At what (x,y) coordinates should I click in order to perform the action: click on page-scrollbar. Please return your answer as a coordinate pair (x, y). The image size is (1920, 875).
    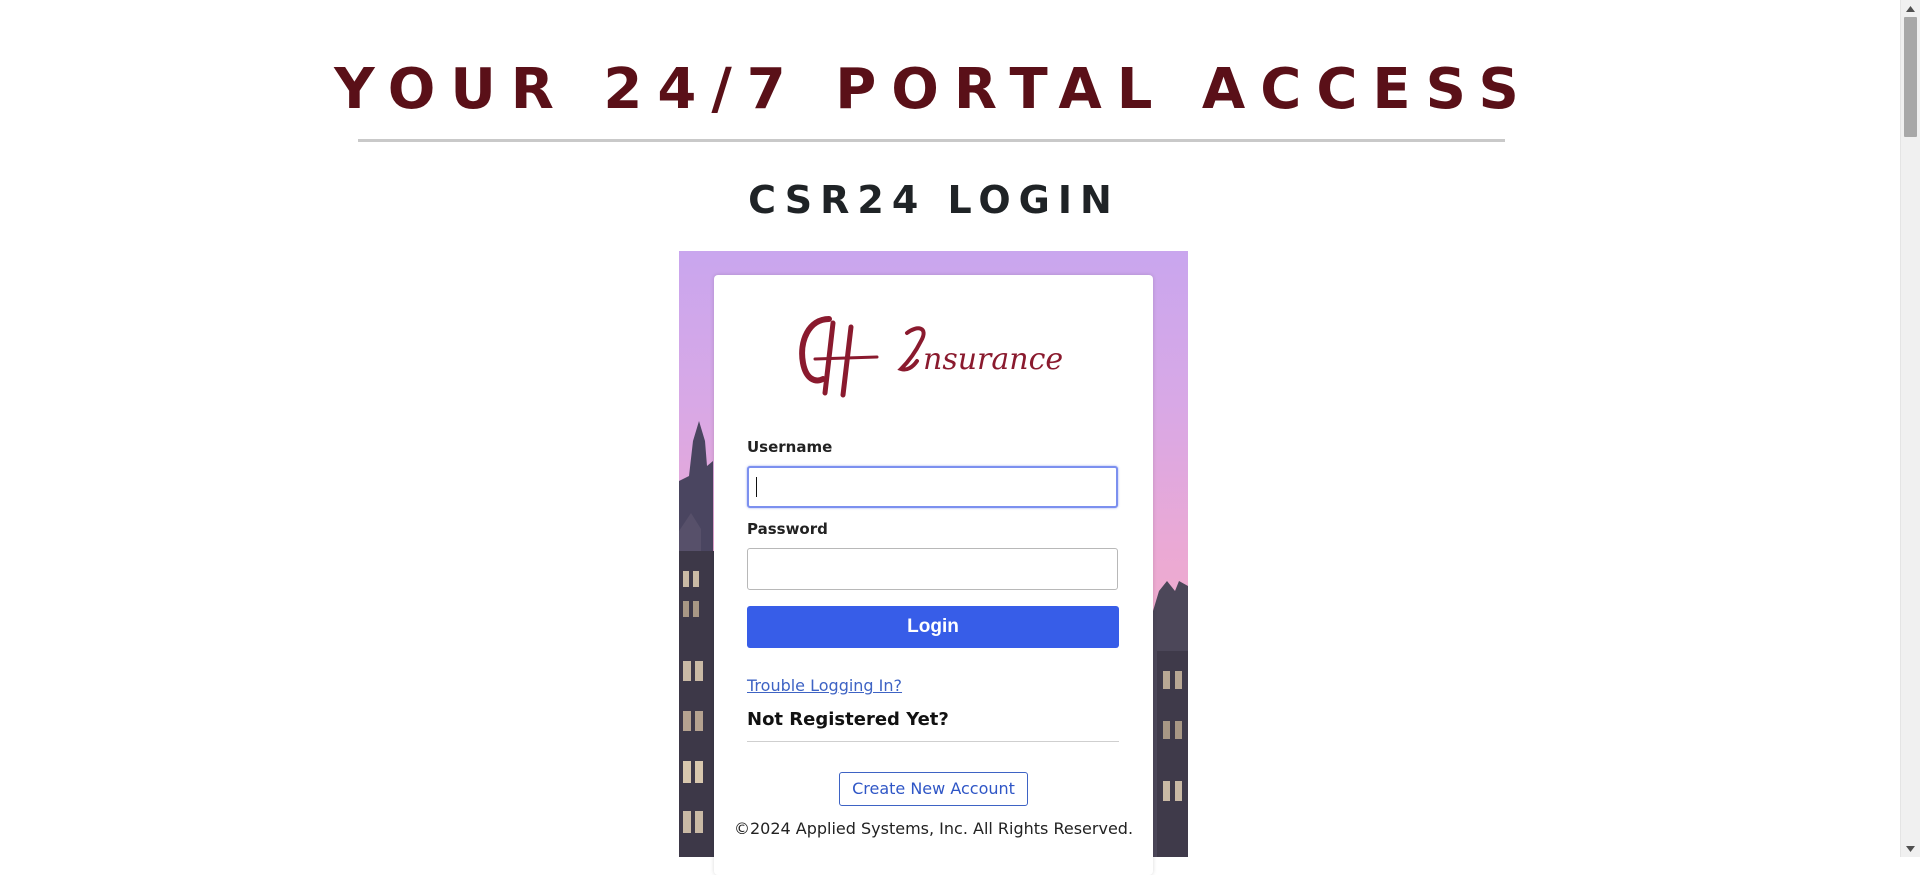
    Looking at the image, I should click on (1910, 428).